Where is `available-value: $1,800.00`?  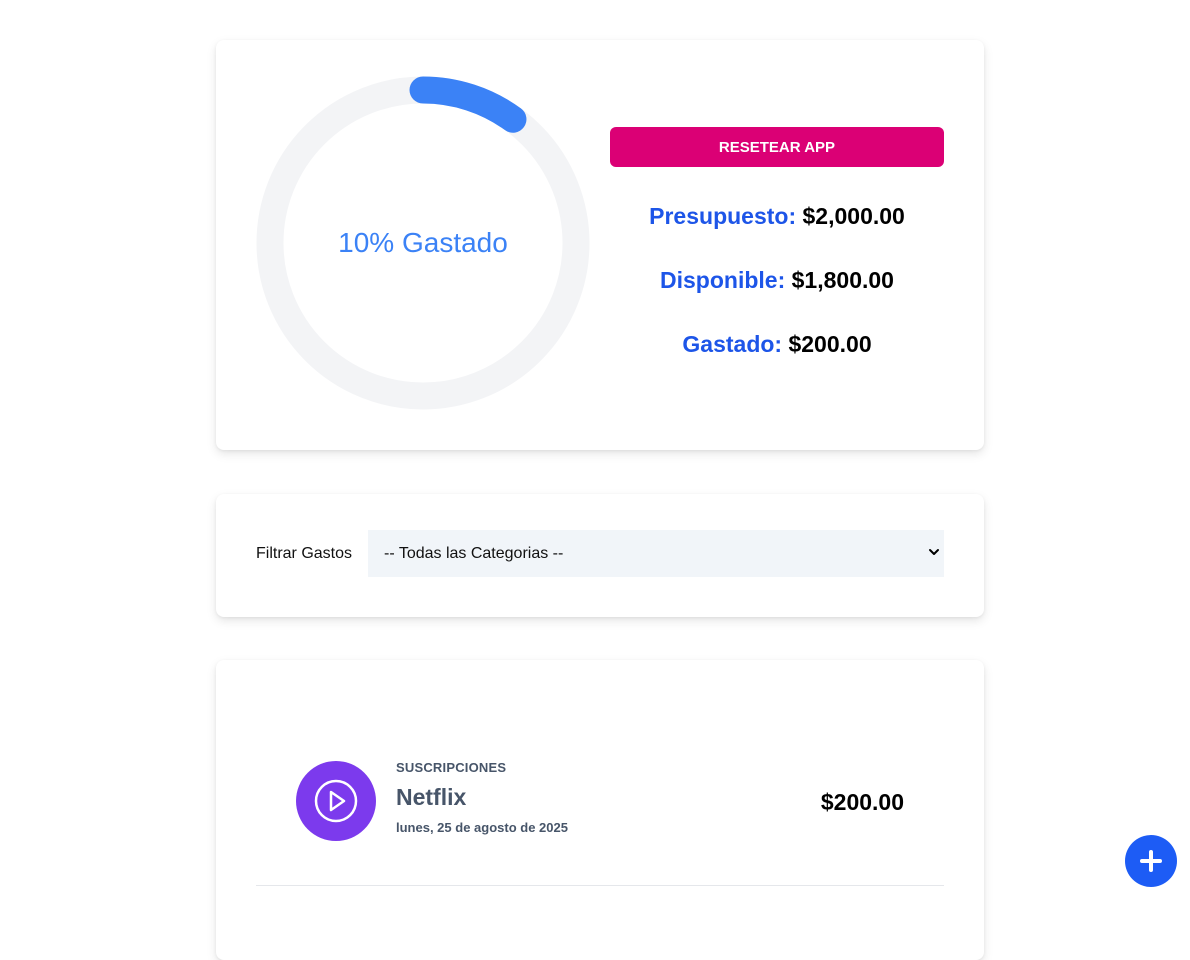
available-value: $1,800.00 is located at coordinates (842, 280).